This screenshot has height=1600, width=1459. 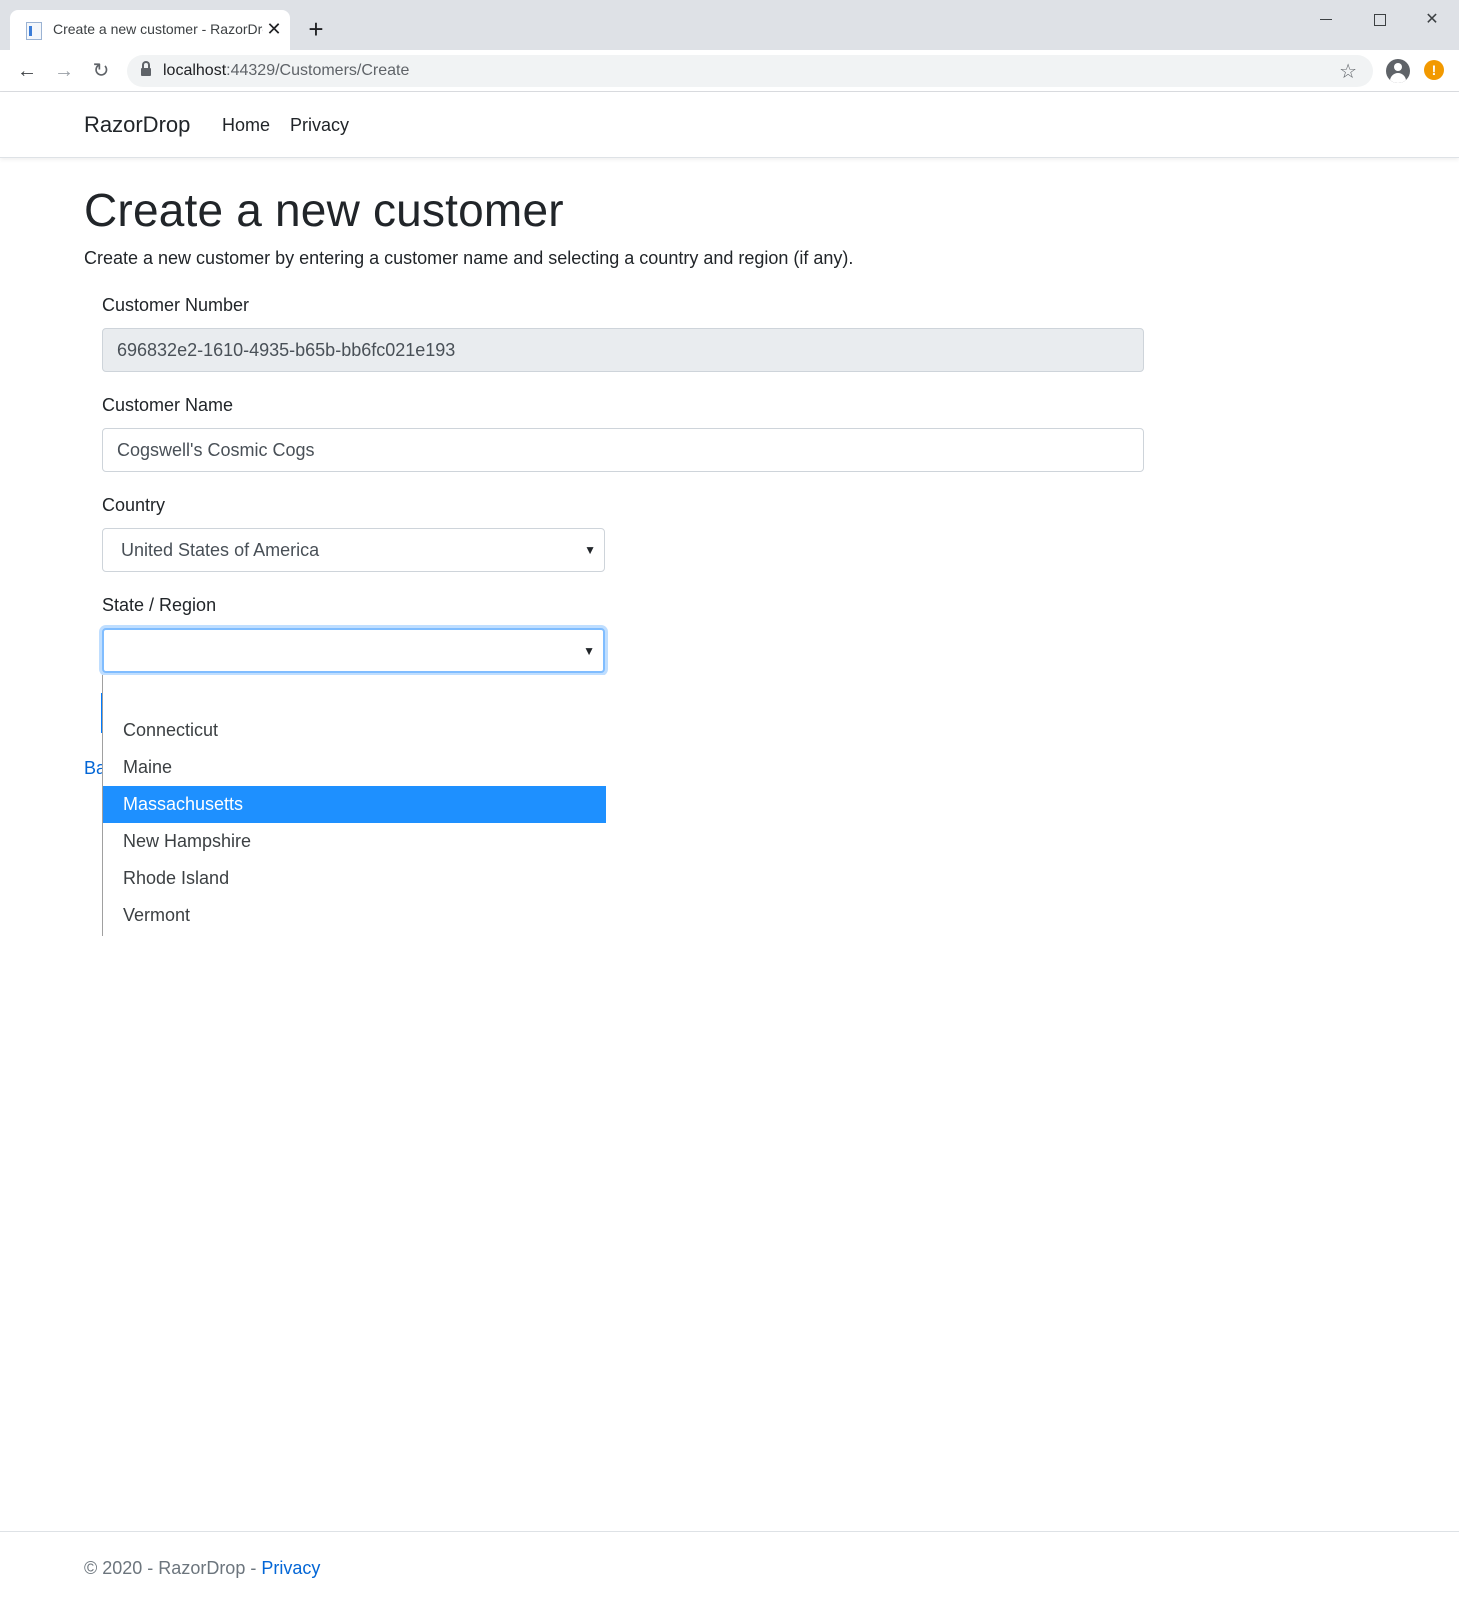 I want to click on window-close-button: ✕, so click(x=1432, y=20).